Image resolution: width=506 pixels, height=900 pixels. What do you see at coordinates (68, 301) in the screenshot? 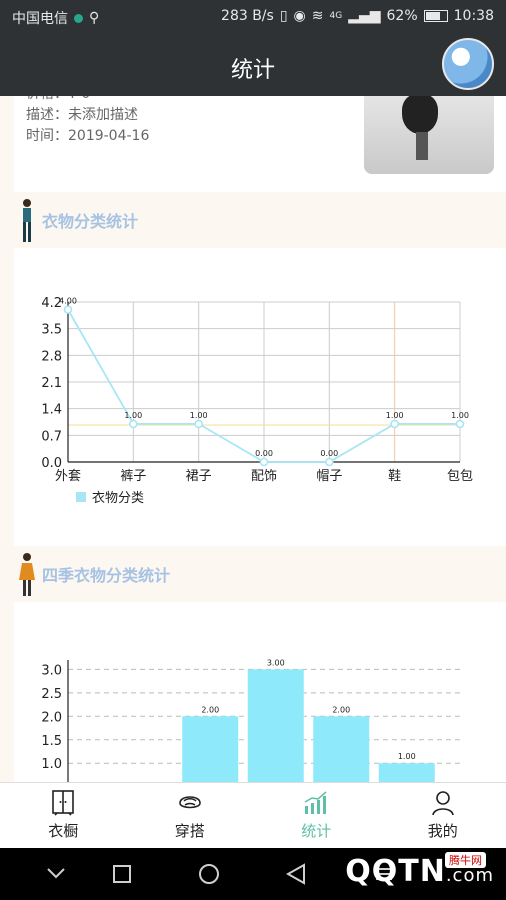
I see `data-label: 4.00` at bounding box center [68, 301].